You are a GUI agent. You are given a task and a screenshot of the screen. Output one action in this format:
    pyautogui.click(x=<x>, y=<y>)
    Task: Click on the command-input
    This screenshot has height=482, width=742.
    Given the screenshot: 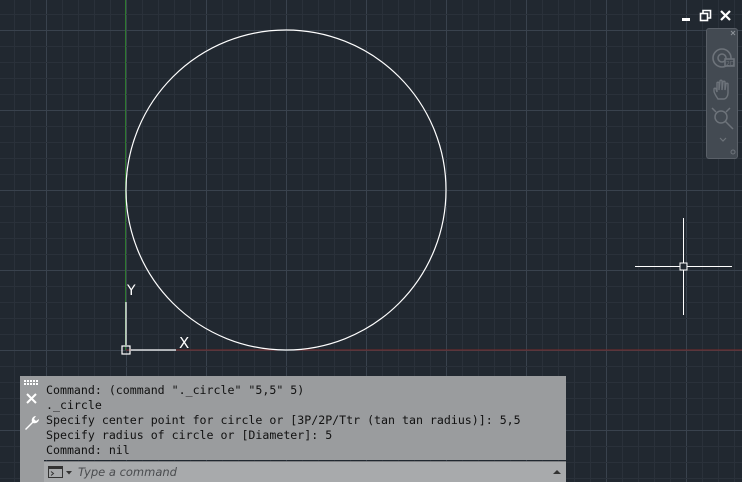 What is the action you would take?
    pyautogui.click(x=308, y=472)
    